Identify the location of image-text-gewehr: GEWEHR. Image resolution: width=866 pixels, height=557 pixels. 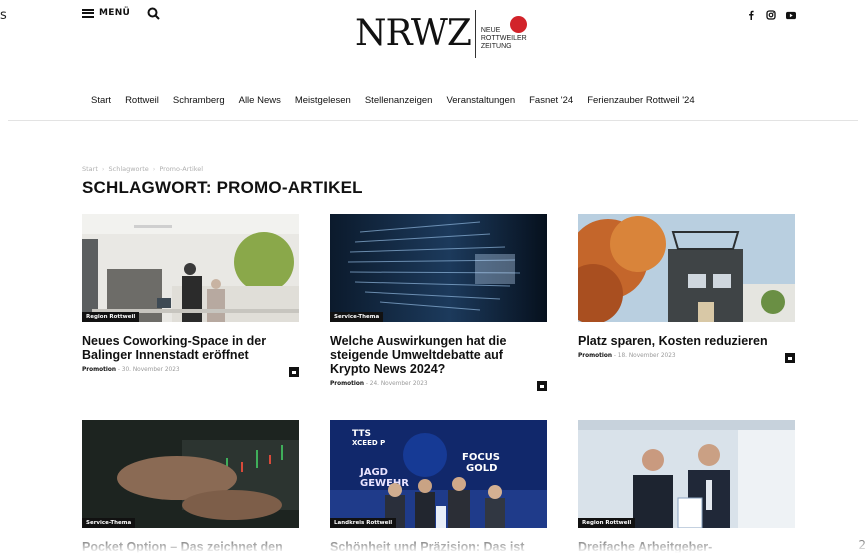
(384, 483).